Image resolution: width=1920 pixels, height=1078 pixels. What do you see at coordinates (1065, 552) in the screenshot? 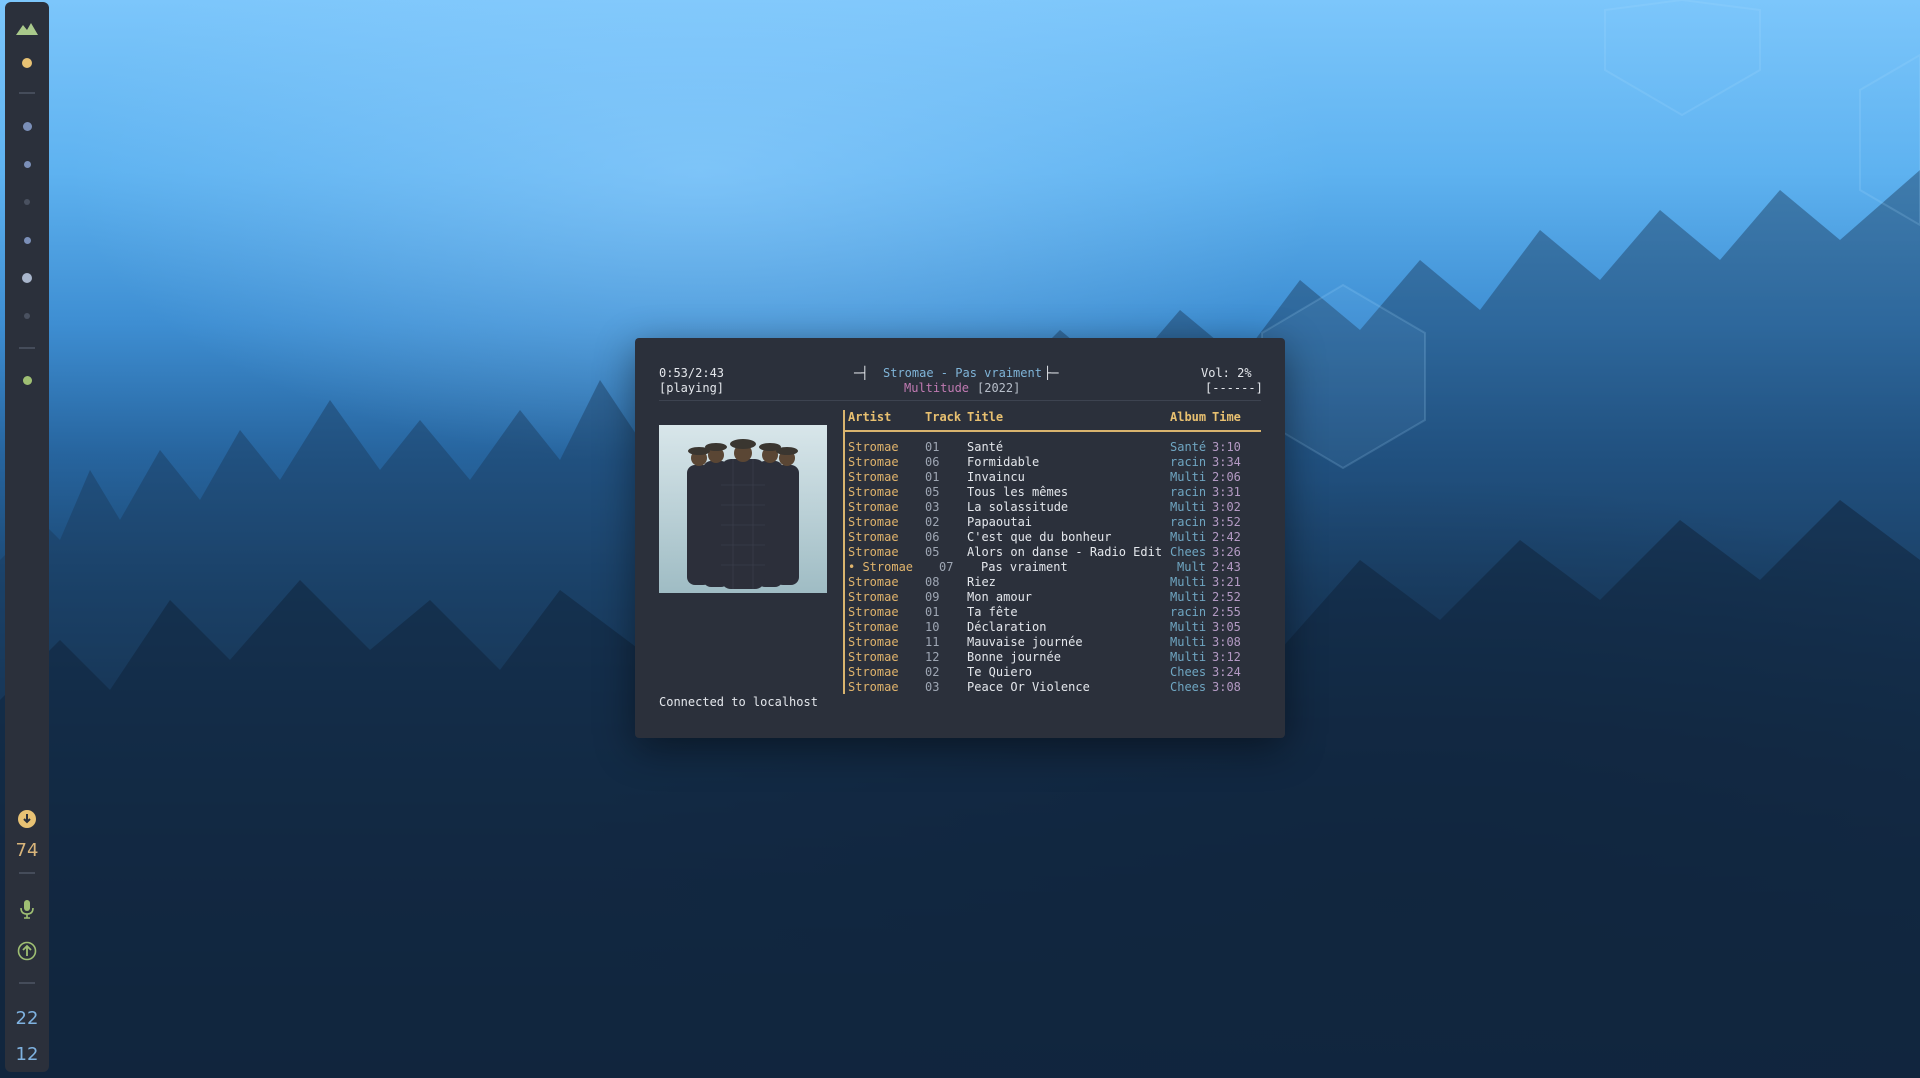
I see `cell-title: Alors on danse - Radio Edit` at bounding box center [1065, 552].